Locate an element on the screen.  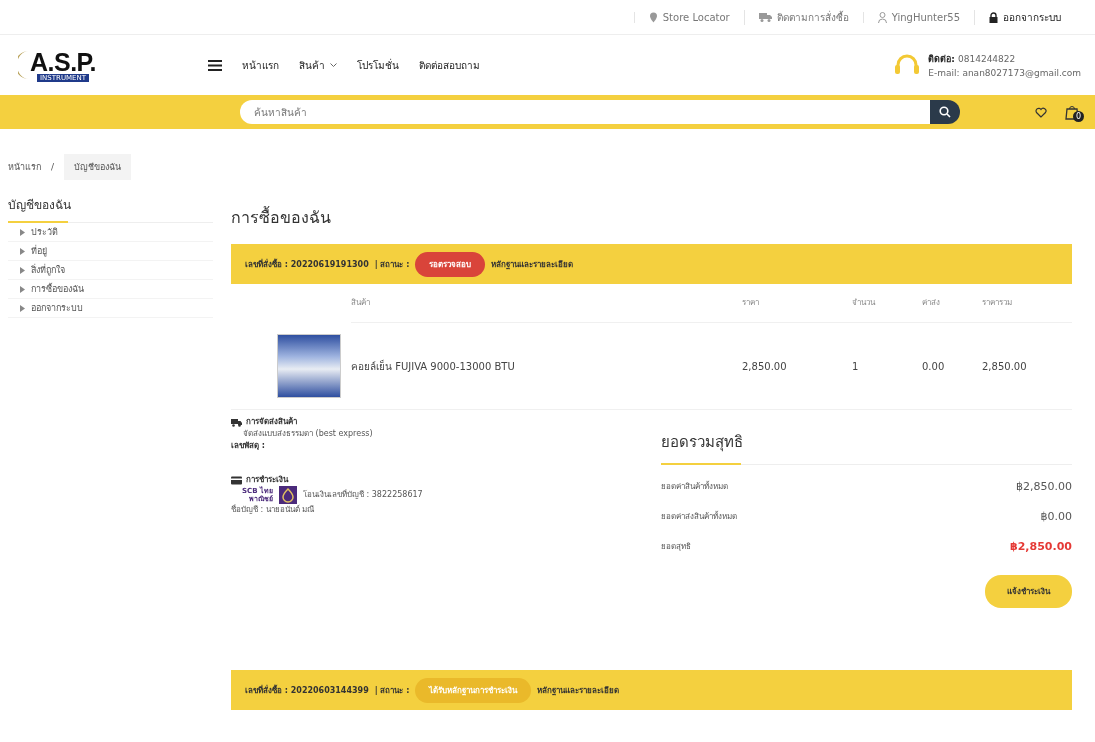
payment-title: การชำระเงิน is located at coordinates (267, 480).